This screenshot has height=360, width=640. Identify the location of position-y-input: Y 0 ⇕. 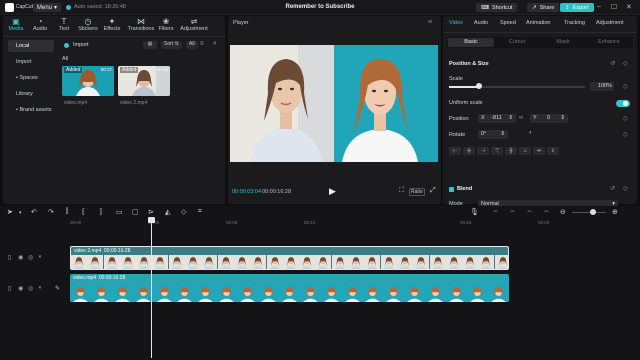
(549, 118).